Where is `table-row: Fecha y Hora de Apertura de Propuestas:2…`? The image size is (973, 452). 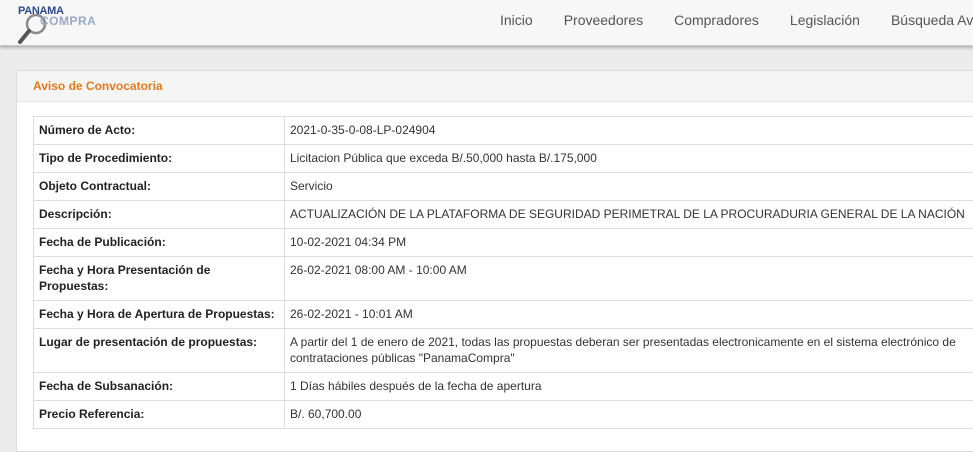
table-row: Fecha y Hora de Apertura de Propuestas:2… is located at coordinates (503, 315).